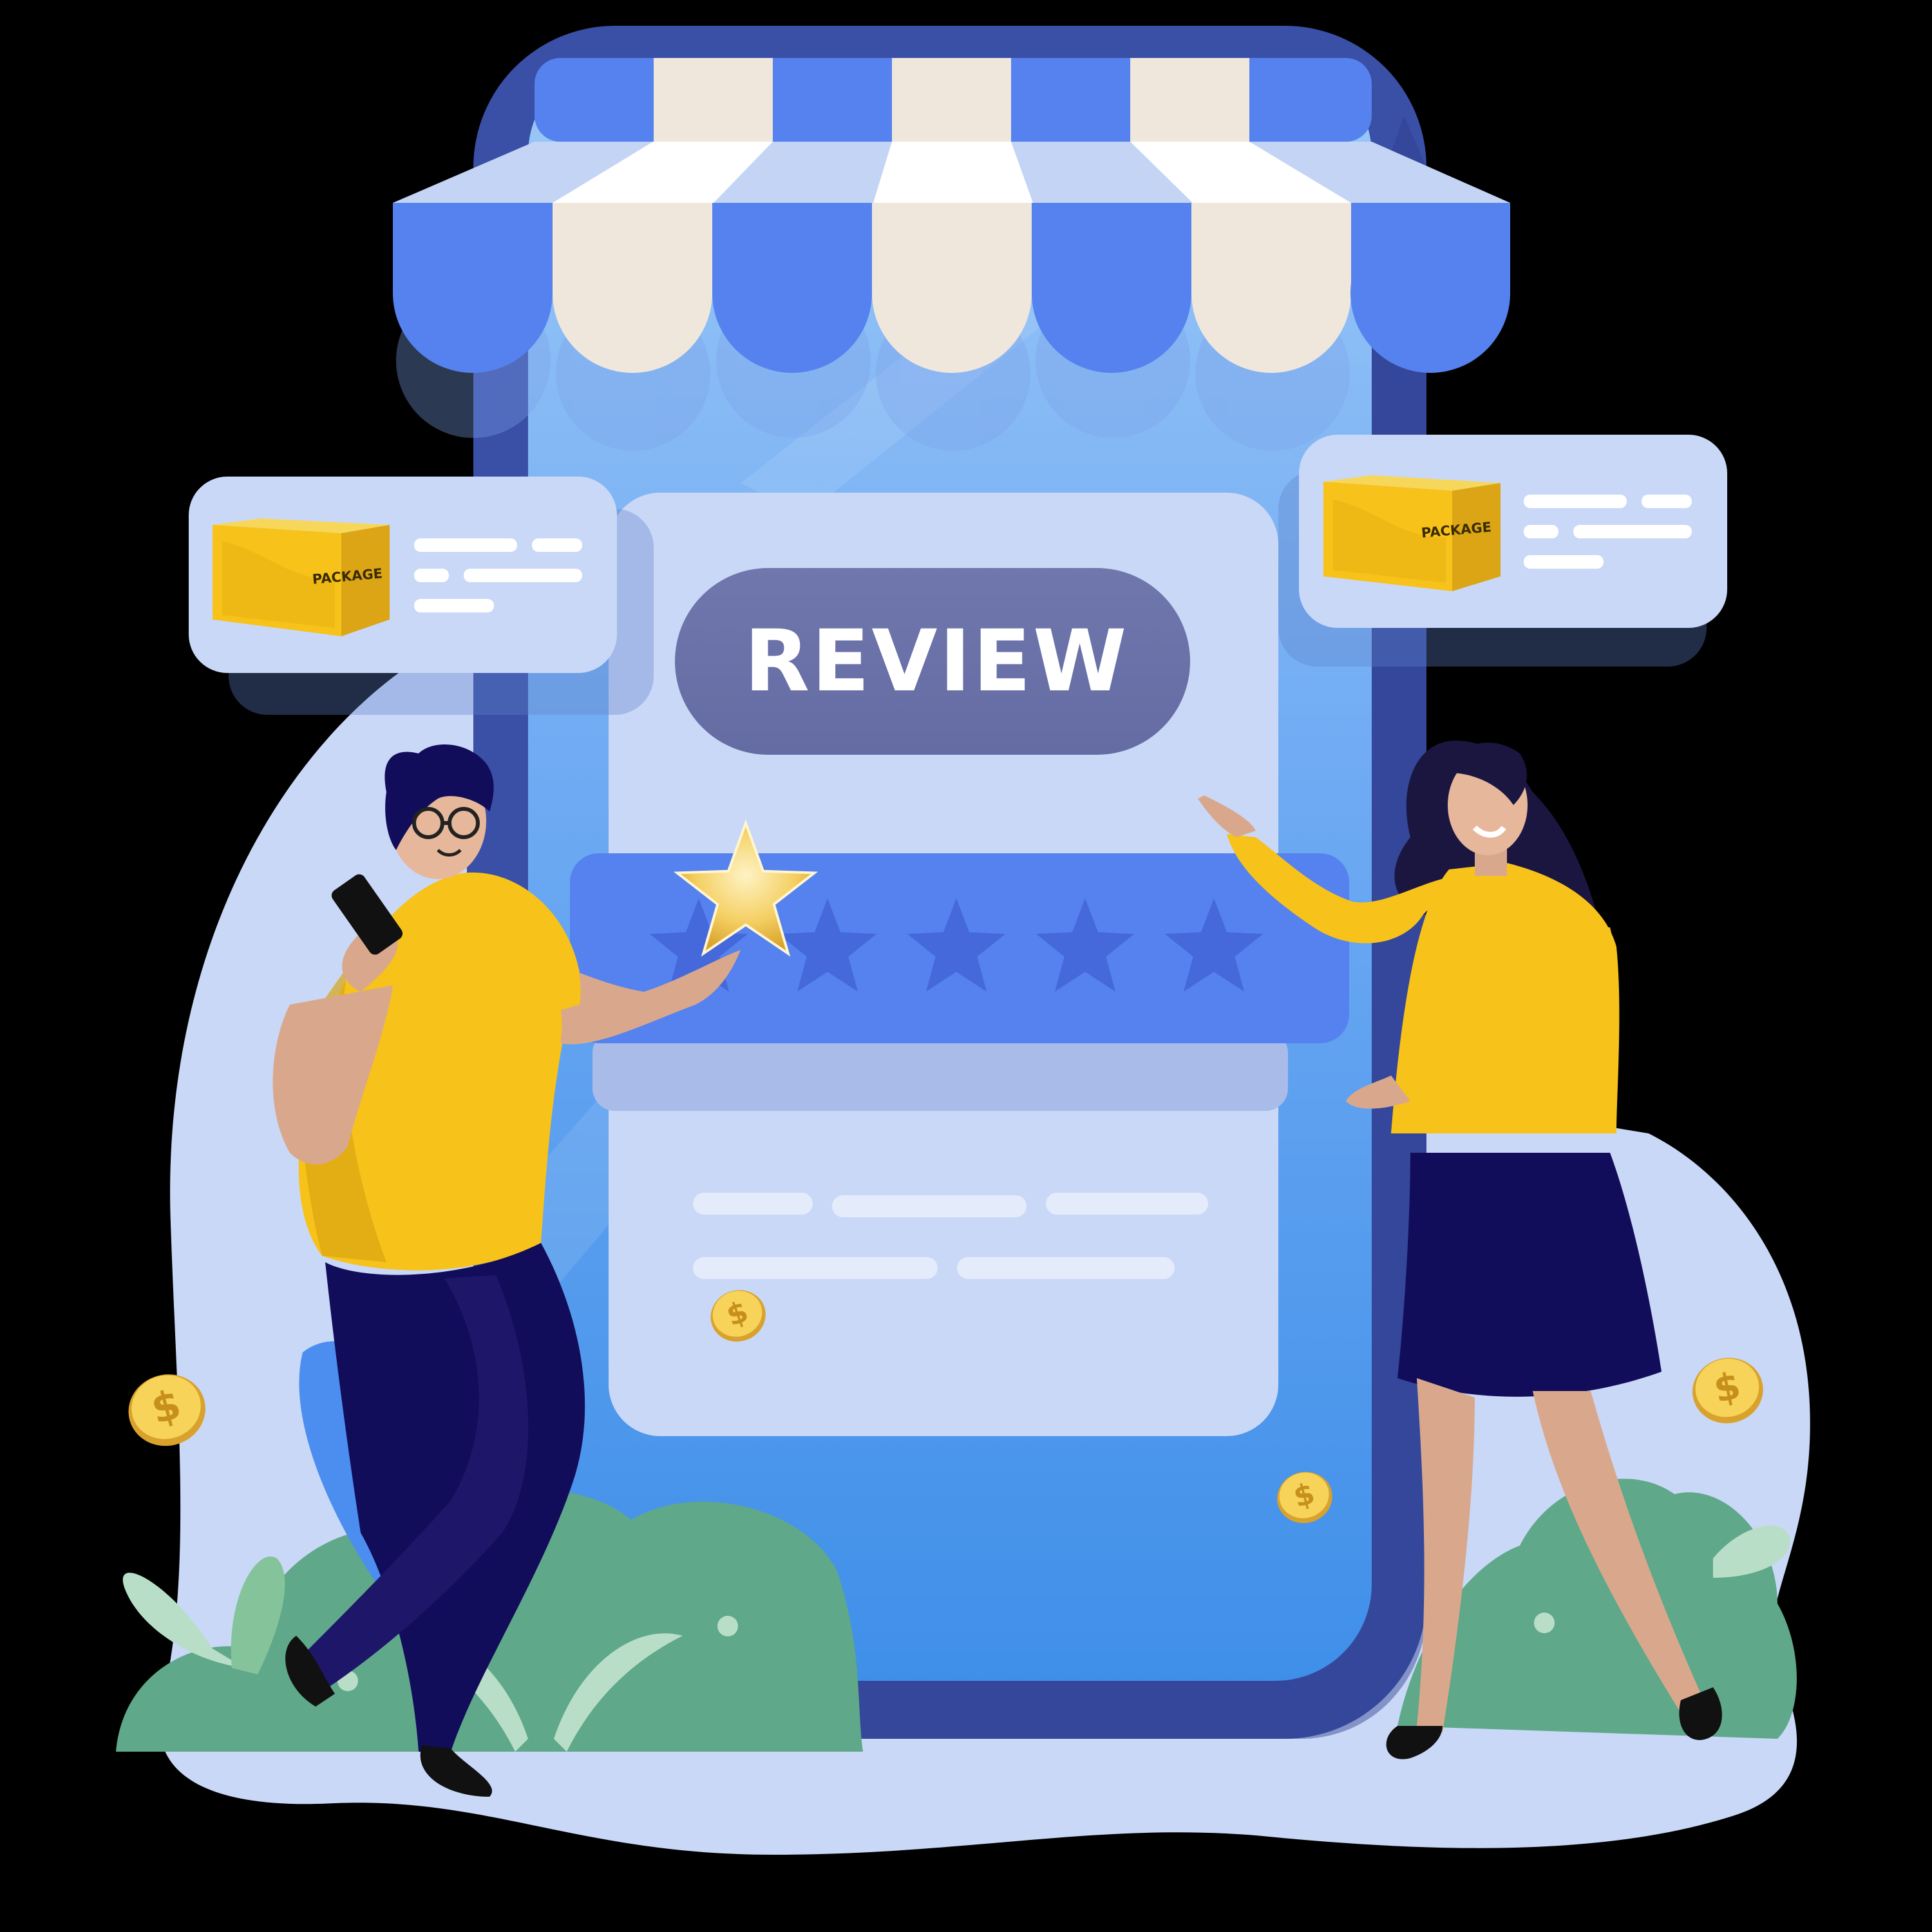 Image resolution: width=1932 pixels, height=1932 pixels. I want to click on review-button: REVIEW, so click(933, 661).